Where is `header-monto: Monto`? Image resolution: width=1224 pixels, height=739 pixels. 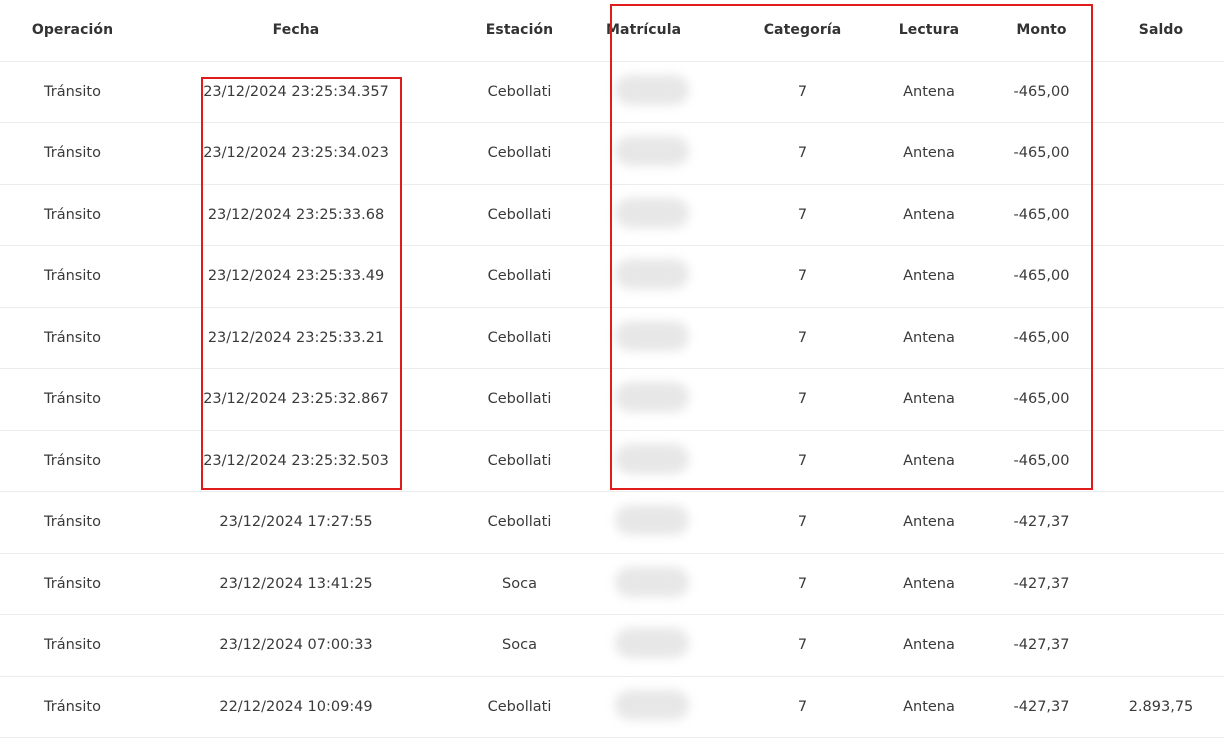 header-monto: Monto is located at coordinates (1041, 31).